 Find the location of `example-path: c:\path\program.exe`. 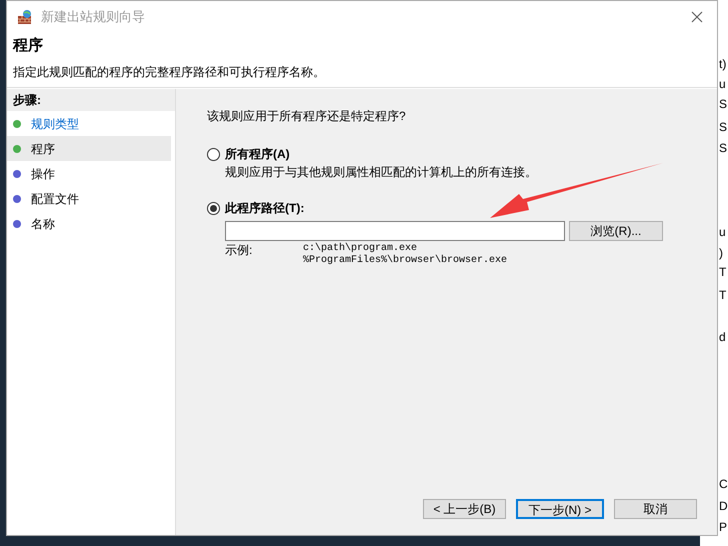

example-path: c:\path\program.exe is located at coordinates (360, 248).